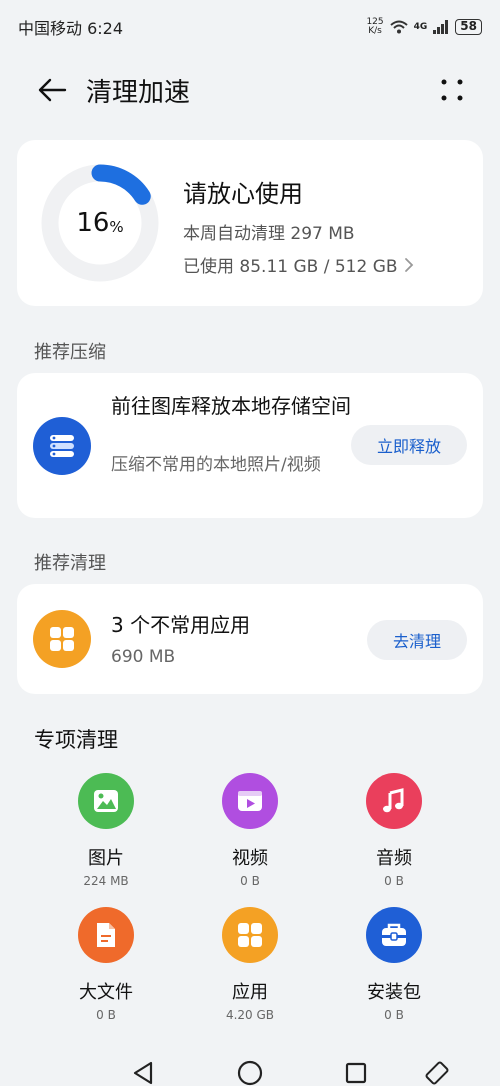 The height and width of the screenshot is (1086, 500). What do you see at coordinates (250, 639) in the screenshot?
I see `unused-apps-card: 3 个不常用应用 690 MB 去清理` at bounding box center [250, 639].